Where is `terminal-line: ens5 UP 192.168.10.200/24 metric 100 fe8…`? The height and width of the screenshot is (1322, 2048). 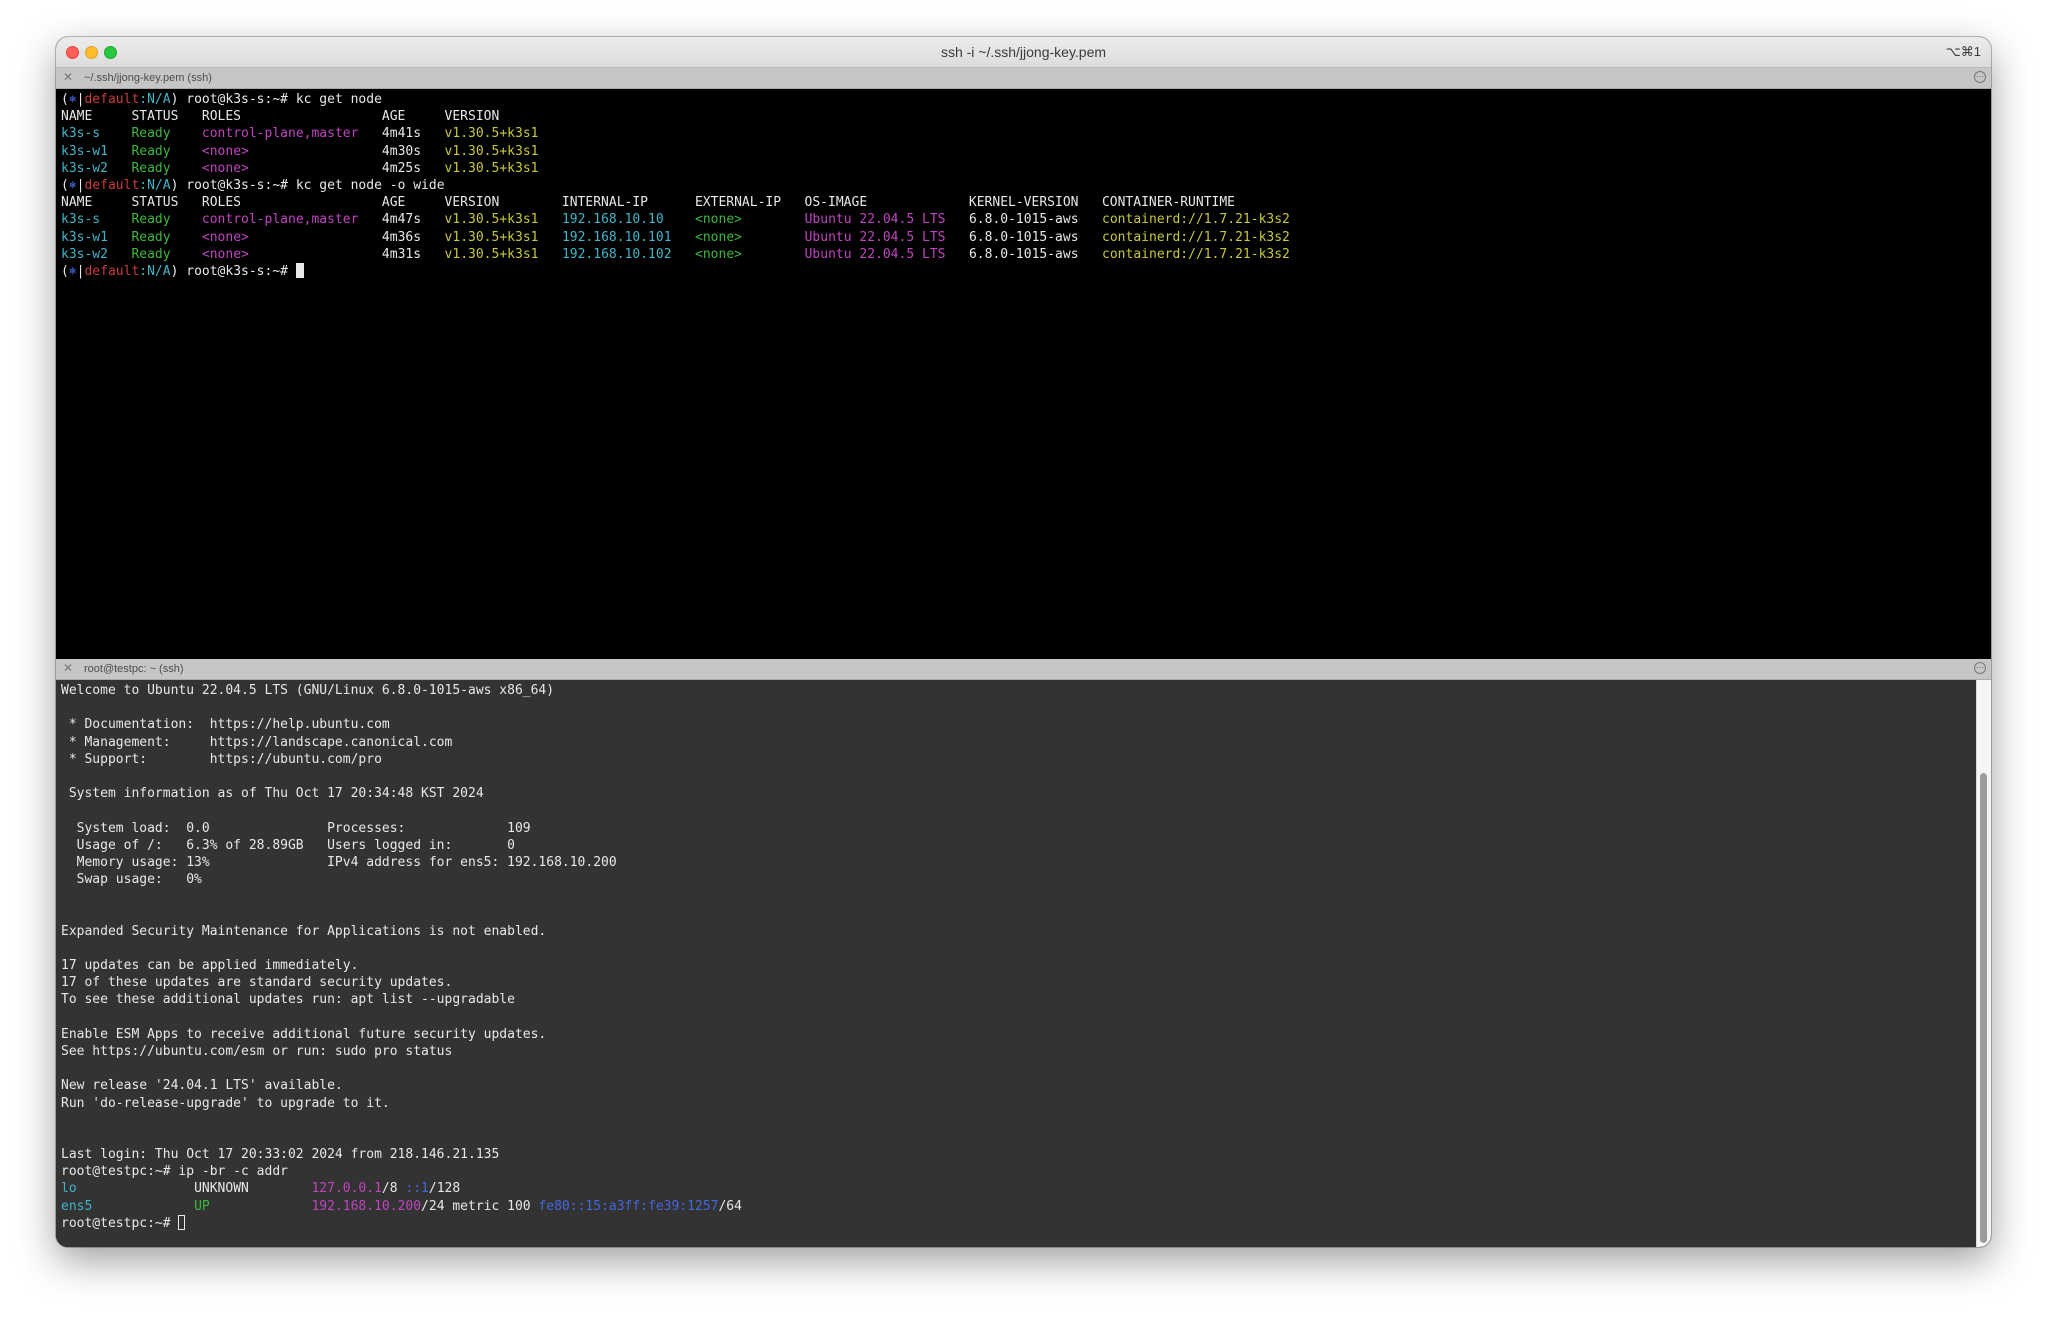
terminal-line: ens5 UP 192.168.10.200/24 metric 100 fe8… is located at coordinates (1016, 1206).